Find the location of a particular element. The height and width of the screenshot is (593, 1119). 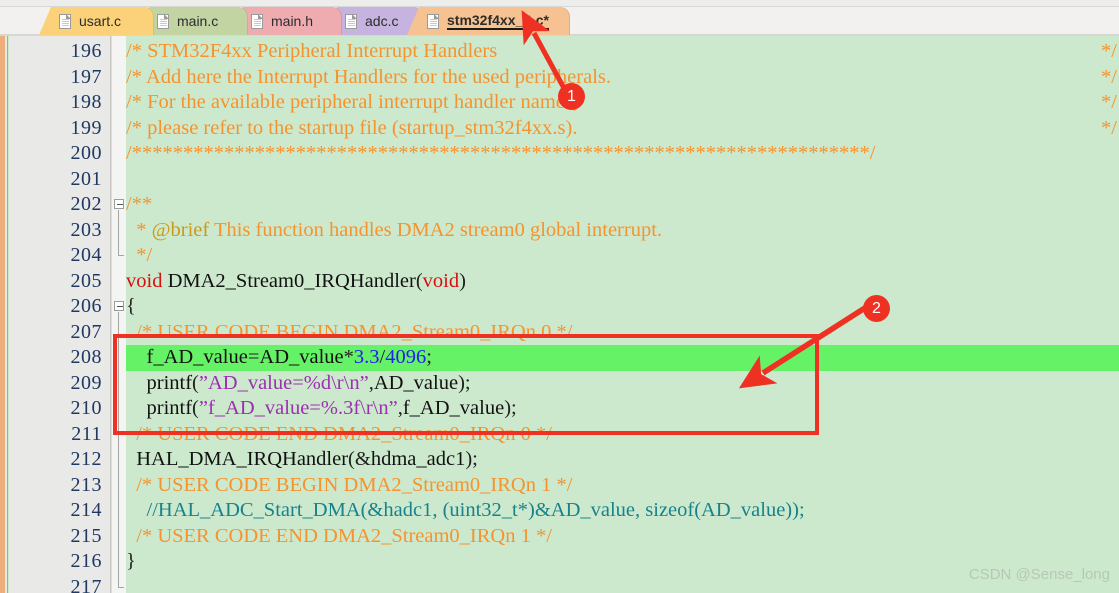

line-number: 212 is located at coordinates (86, 459).